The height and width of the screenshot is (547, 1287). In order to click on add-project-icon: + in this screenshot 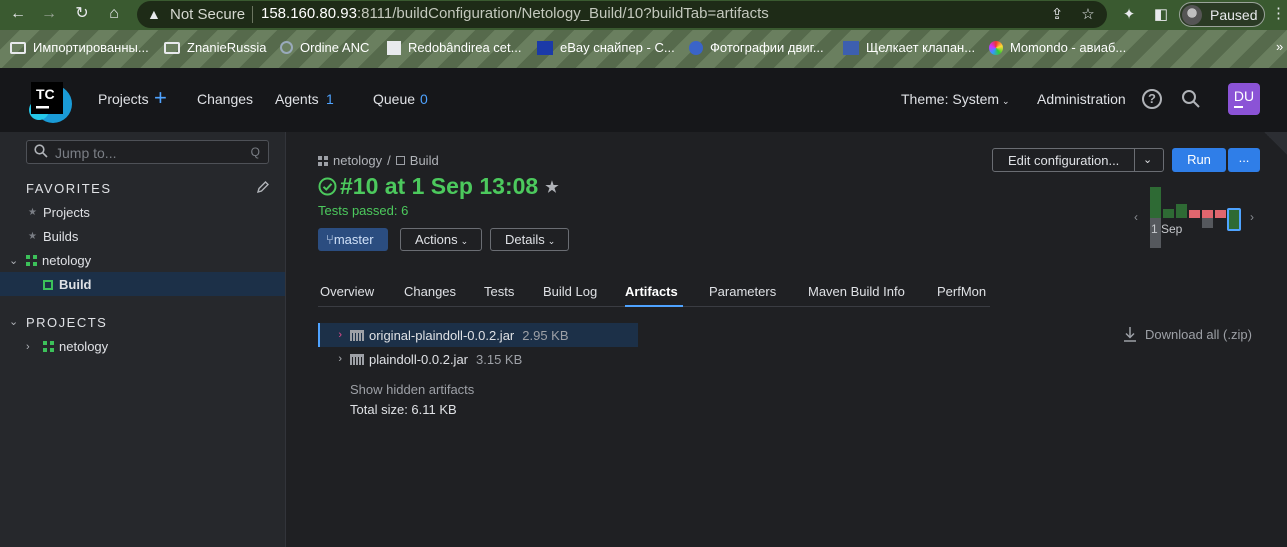, I will do `click(160, 98)`.